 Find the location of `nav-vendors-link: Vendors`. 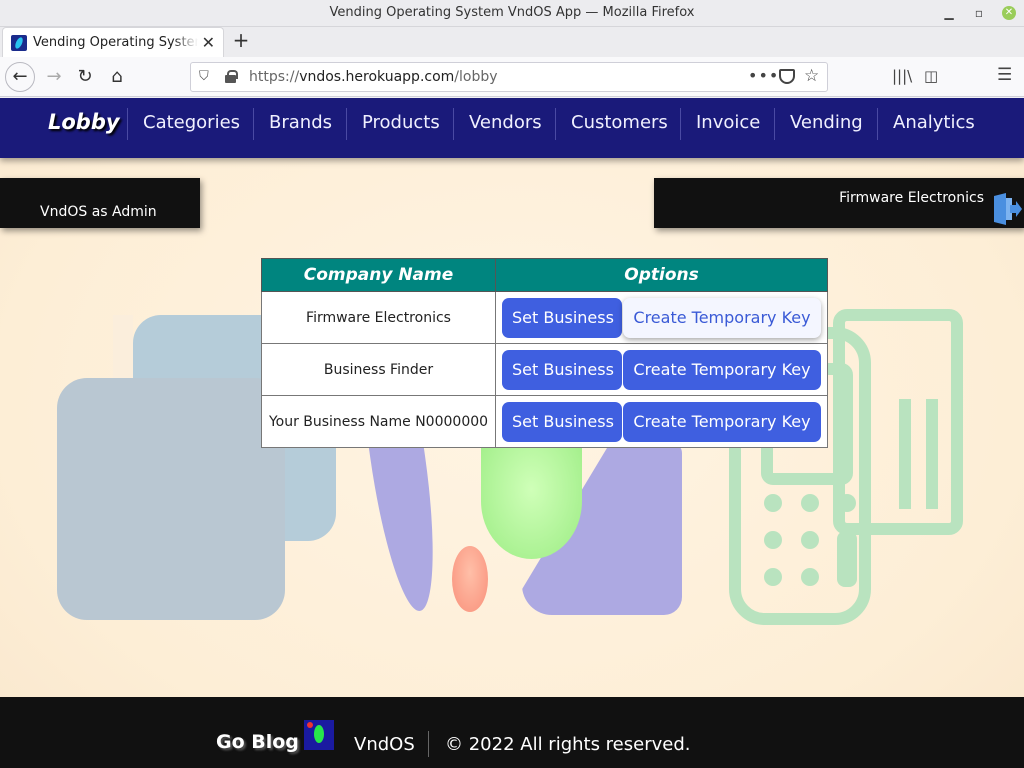

nav-vendors-link: Vendors is located at coordinates (505, 128).